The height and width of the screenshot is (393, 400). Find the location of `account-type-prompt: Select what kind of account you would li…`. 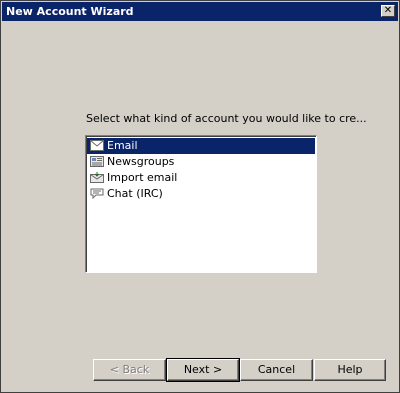

account-type-prompt: Select what kind of account you would li… is located at coordinates (226, 118).